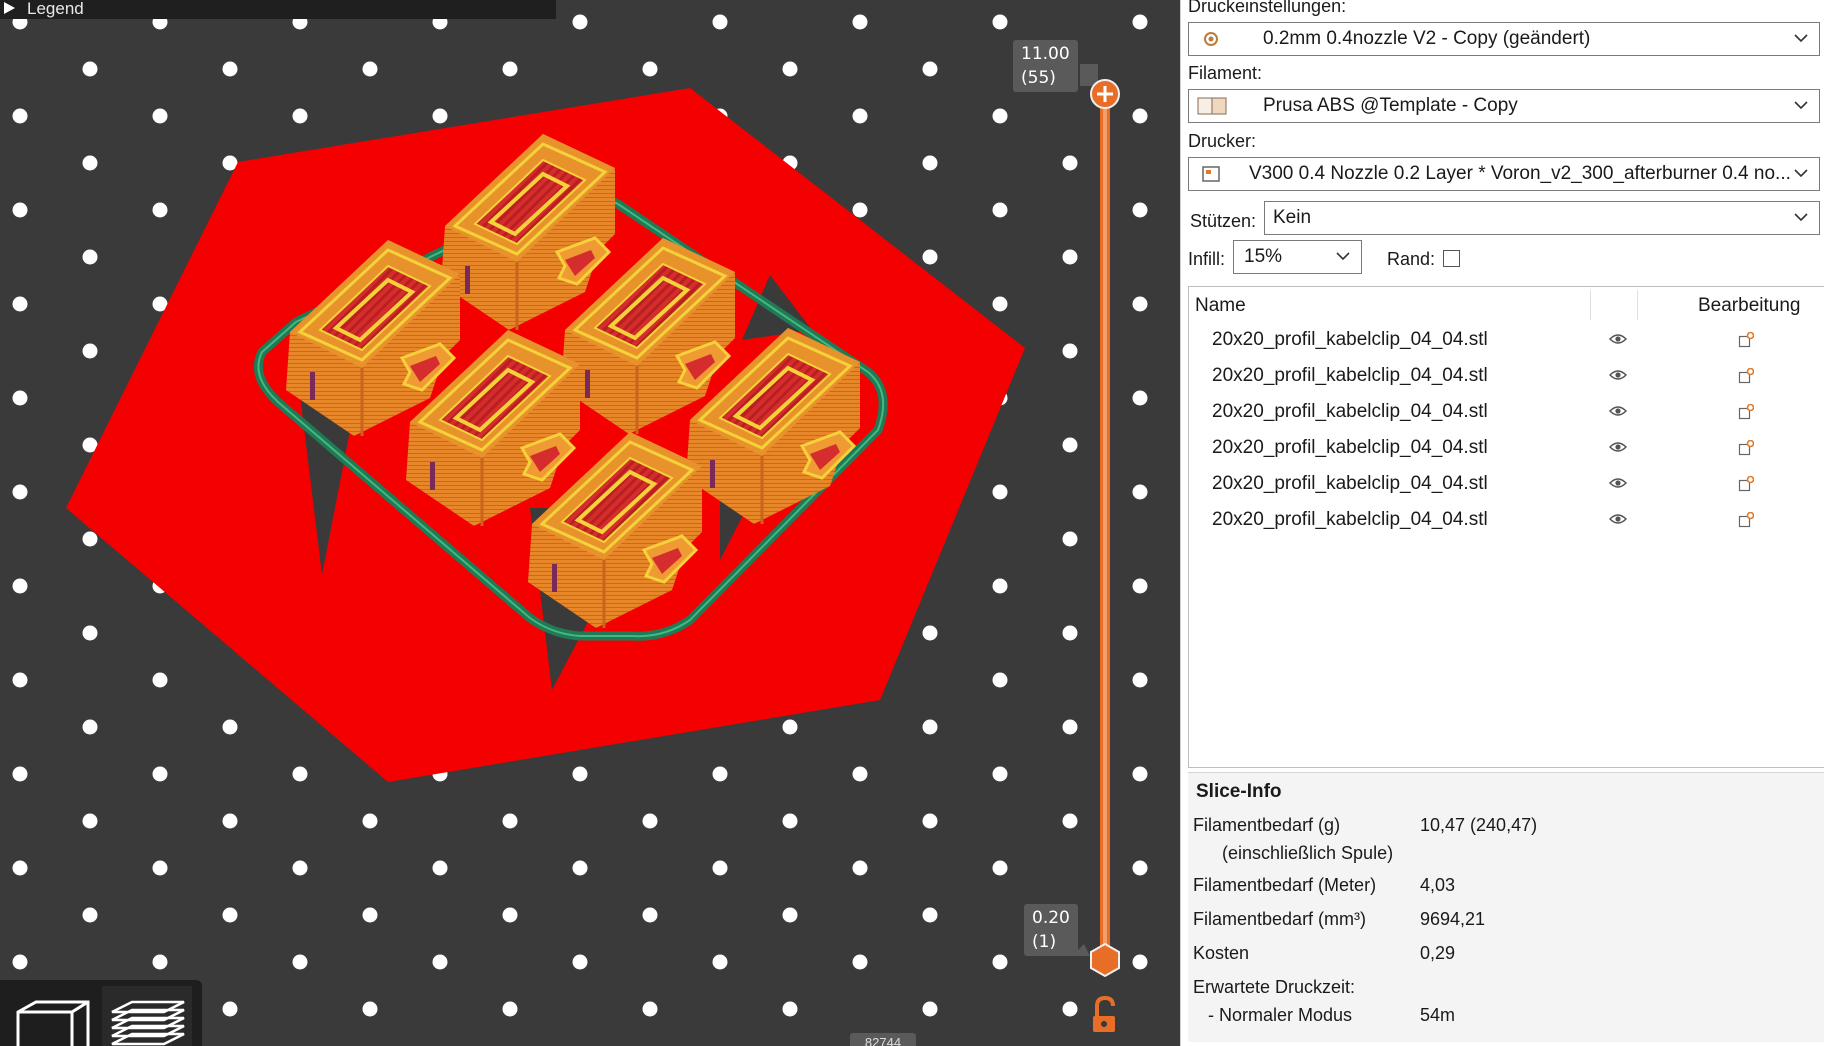  I want to click on print-time-label: Erwartete Druckzeit:, so click(1274, 987).